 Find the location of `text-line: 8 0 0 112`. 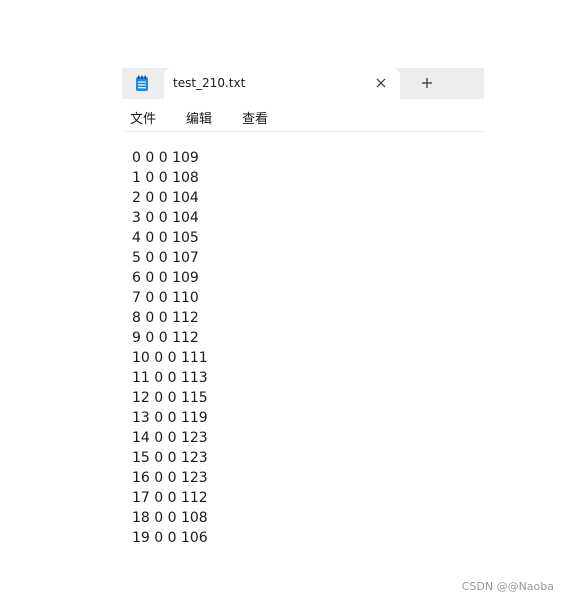

text-line: 8 0 0 112 is located at coordinates (165, 318).